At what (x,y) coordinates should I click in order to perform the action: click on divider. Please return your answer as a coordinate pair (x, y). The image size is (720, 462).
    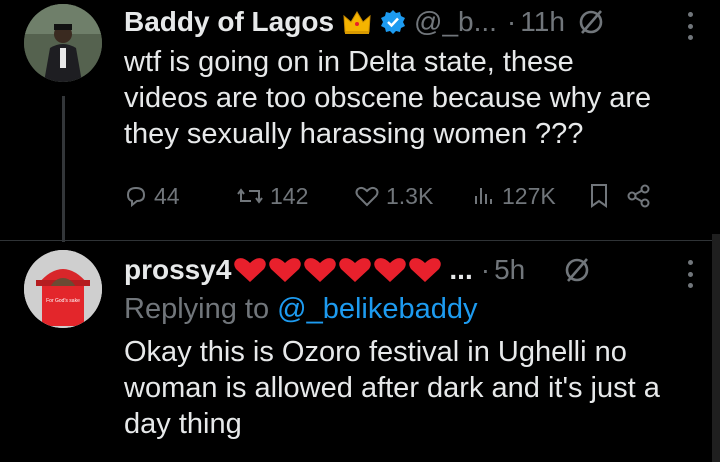
    Looking at the image, I should click on (360, 240).